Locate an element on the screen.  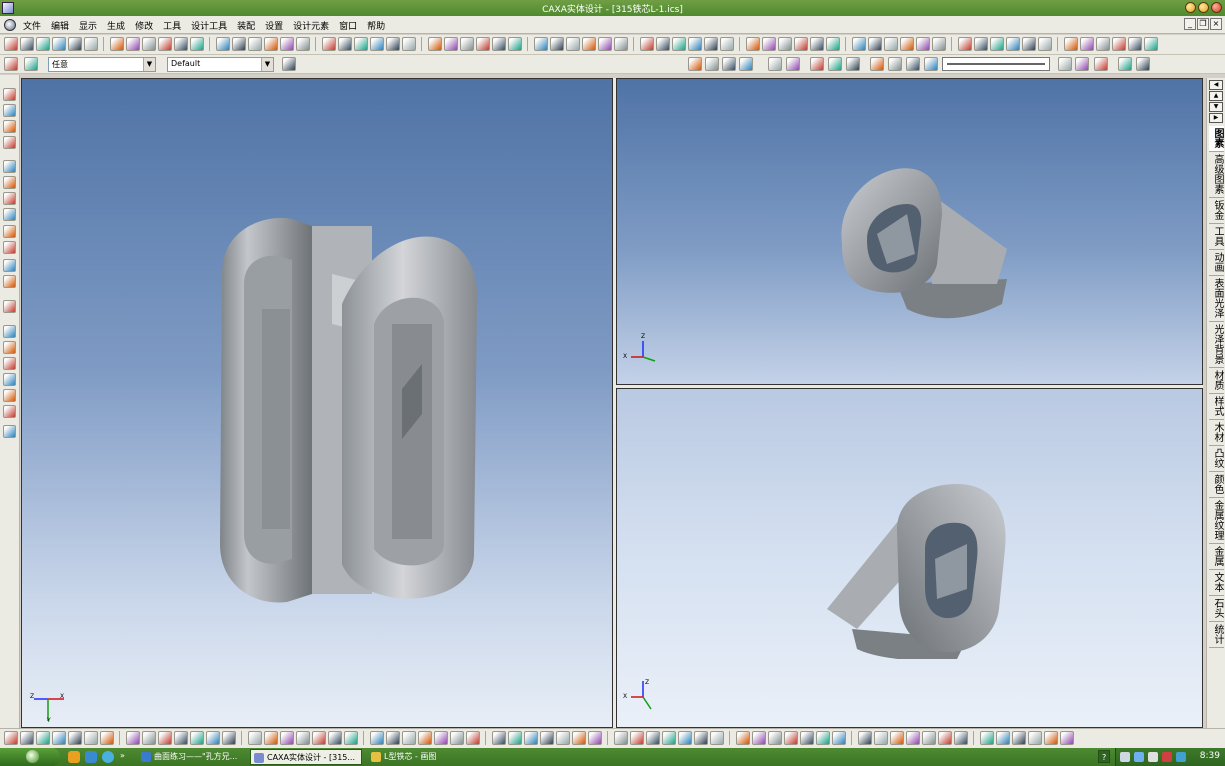
tool-30-icon is located at coordinates (515, 738).